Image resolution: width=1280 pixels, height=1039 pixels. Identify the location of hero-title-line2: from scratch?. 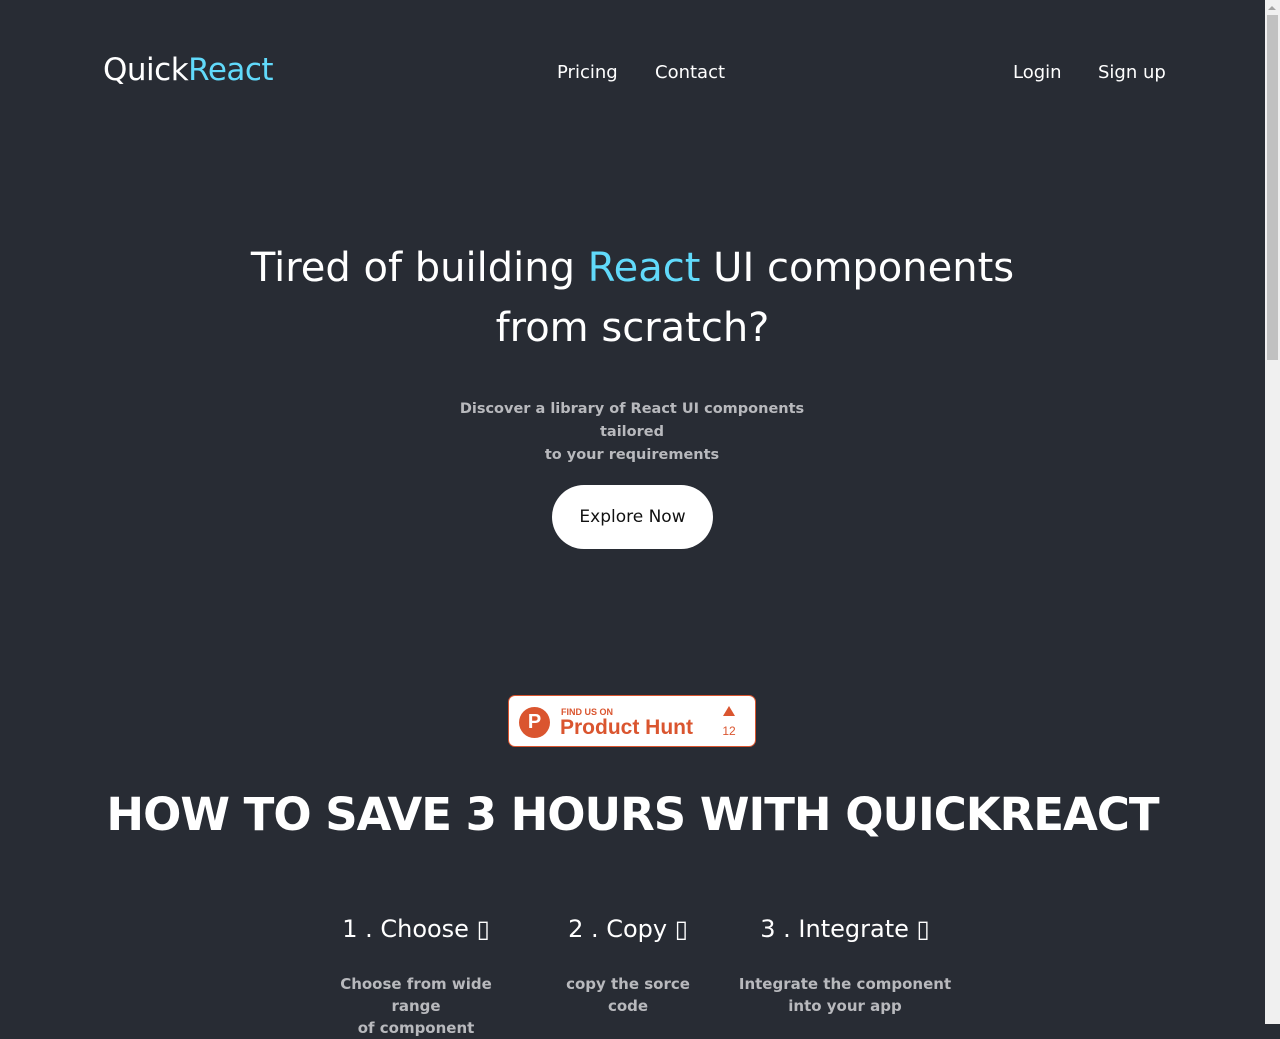
(632, 328).